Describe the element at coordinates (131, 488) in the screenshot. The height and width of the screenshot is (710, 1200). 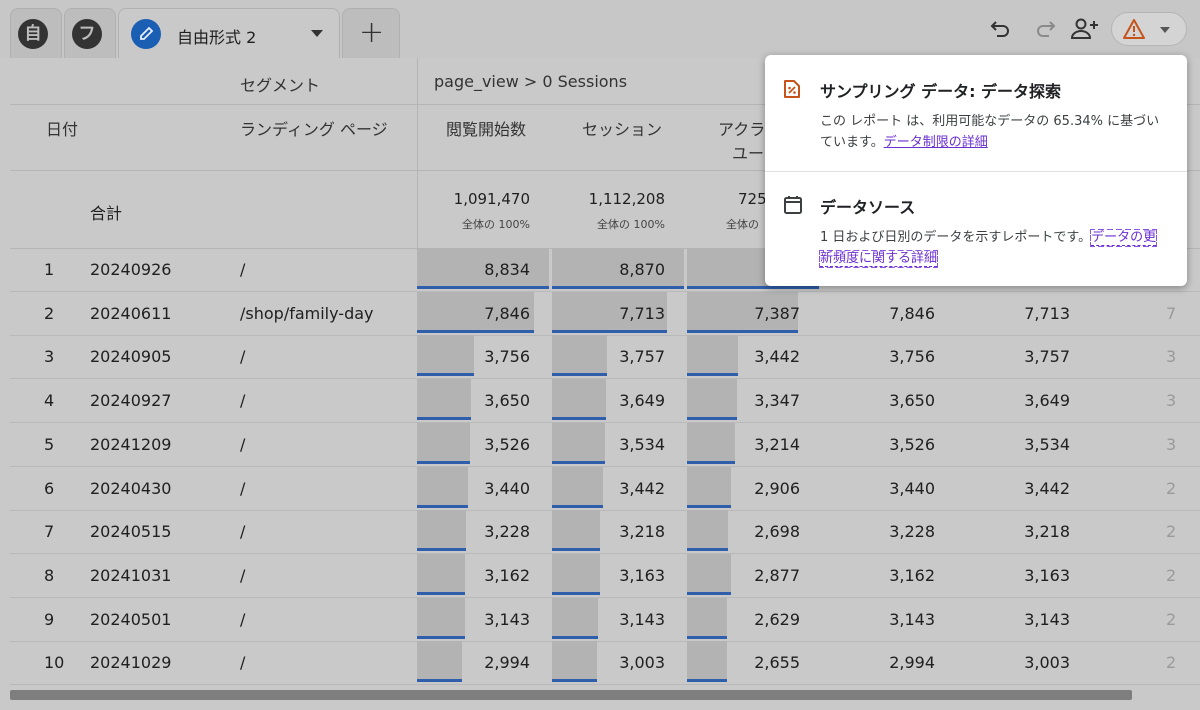
I see `row-date: 20240430` at that location.